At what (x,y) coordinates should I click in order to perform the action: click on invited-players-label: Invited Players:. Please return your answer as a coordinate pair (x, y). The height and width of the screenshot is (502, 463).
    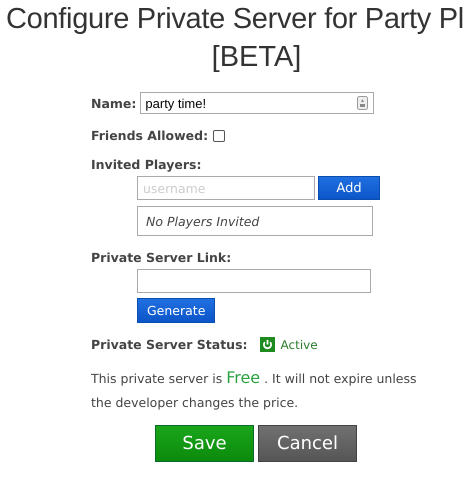
    Looking at the image, I should click on (146, 164).